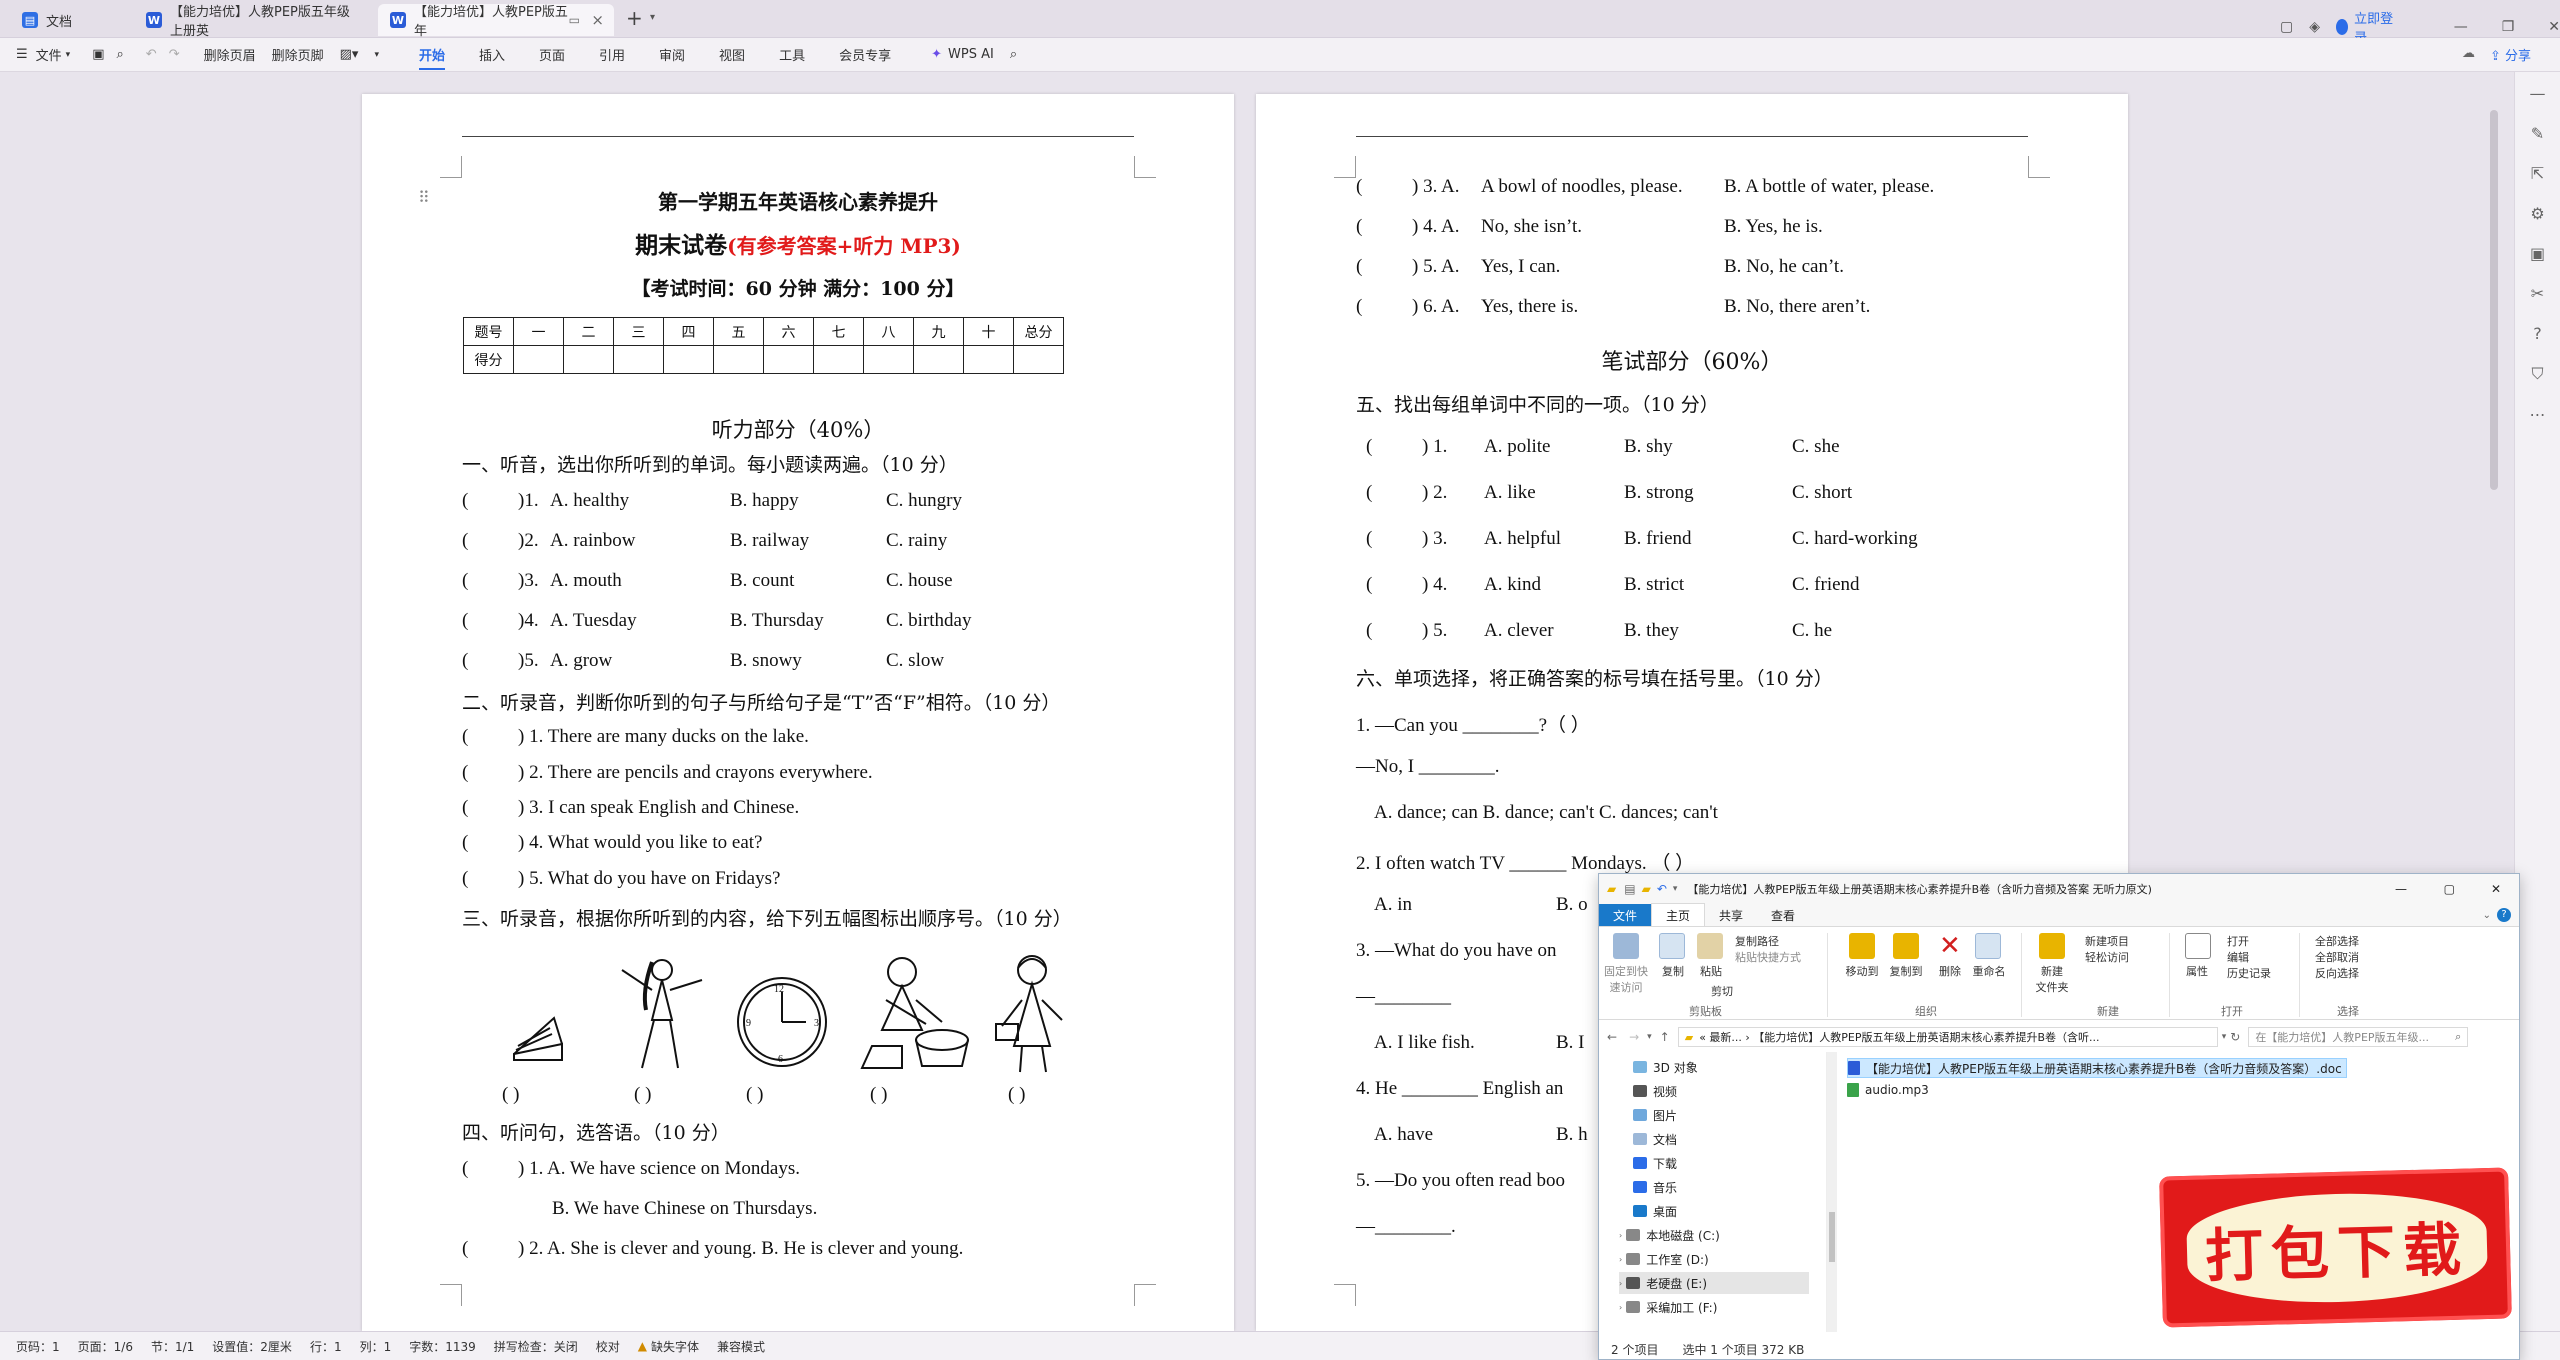  What do you see at coordinates (1783, 915) in the screenshot?
I see `tab-view: 查看` at bounding box center [1783, 915].